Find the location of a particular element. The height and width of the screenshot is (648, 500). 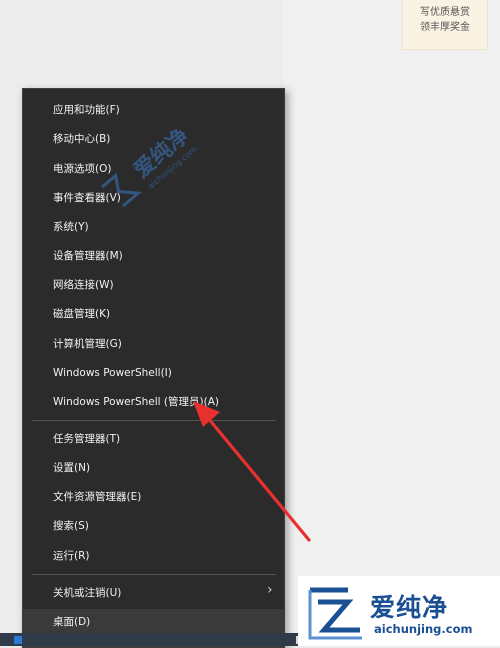

promo-box: 写优质悬赏 领丰厚奖金 is located at coordinates (445, 25).